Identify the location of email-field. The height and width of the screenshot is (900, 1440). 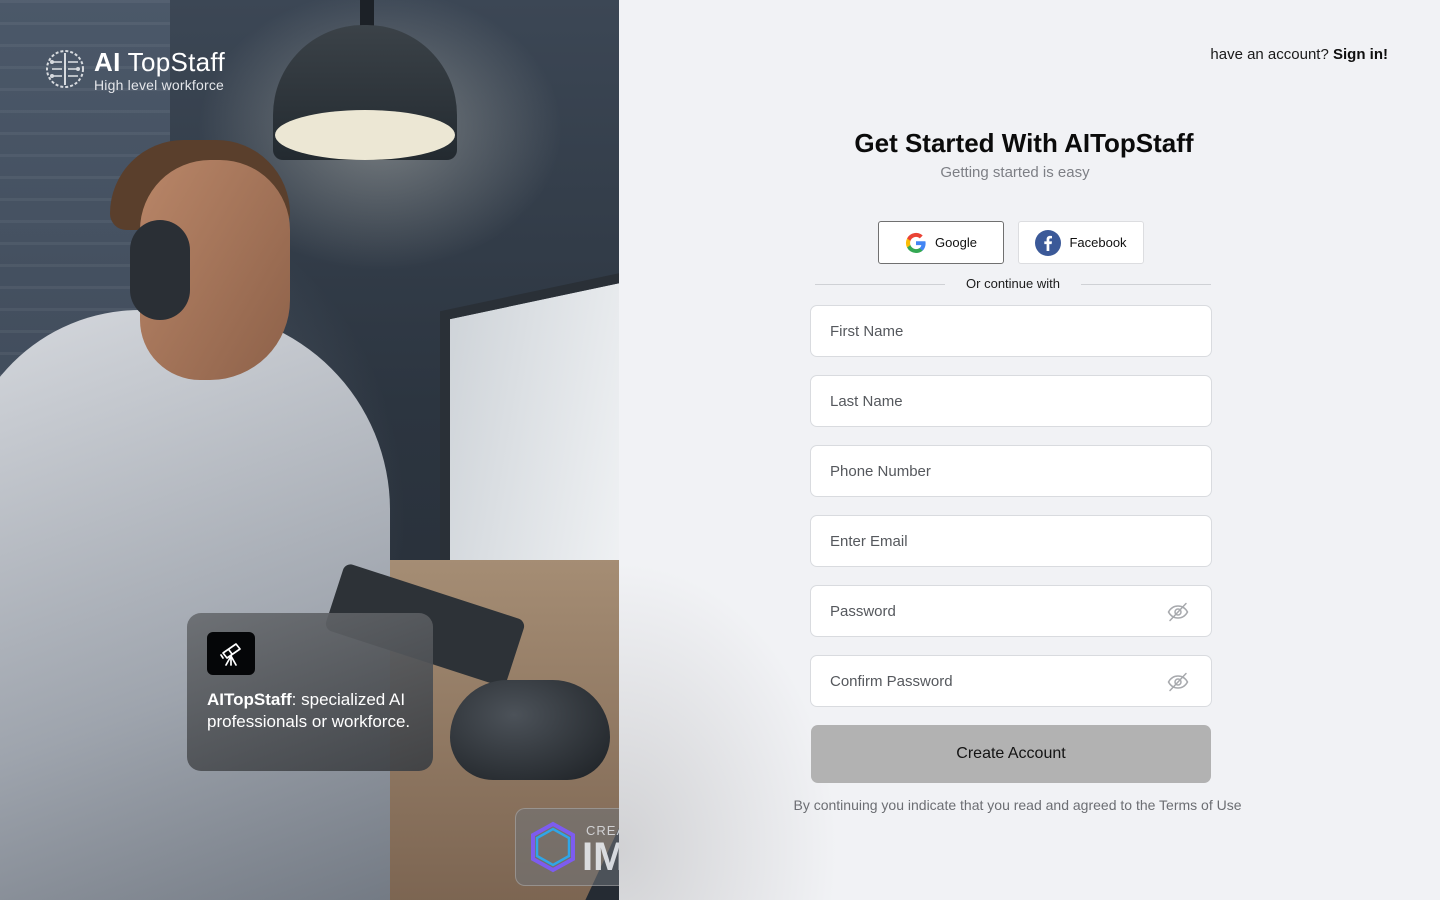
(1011, 541).